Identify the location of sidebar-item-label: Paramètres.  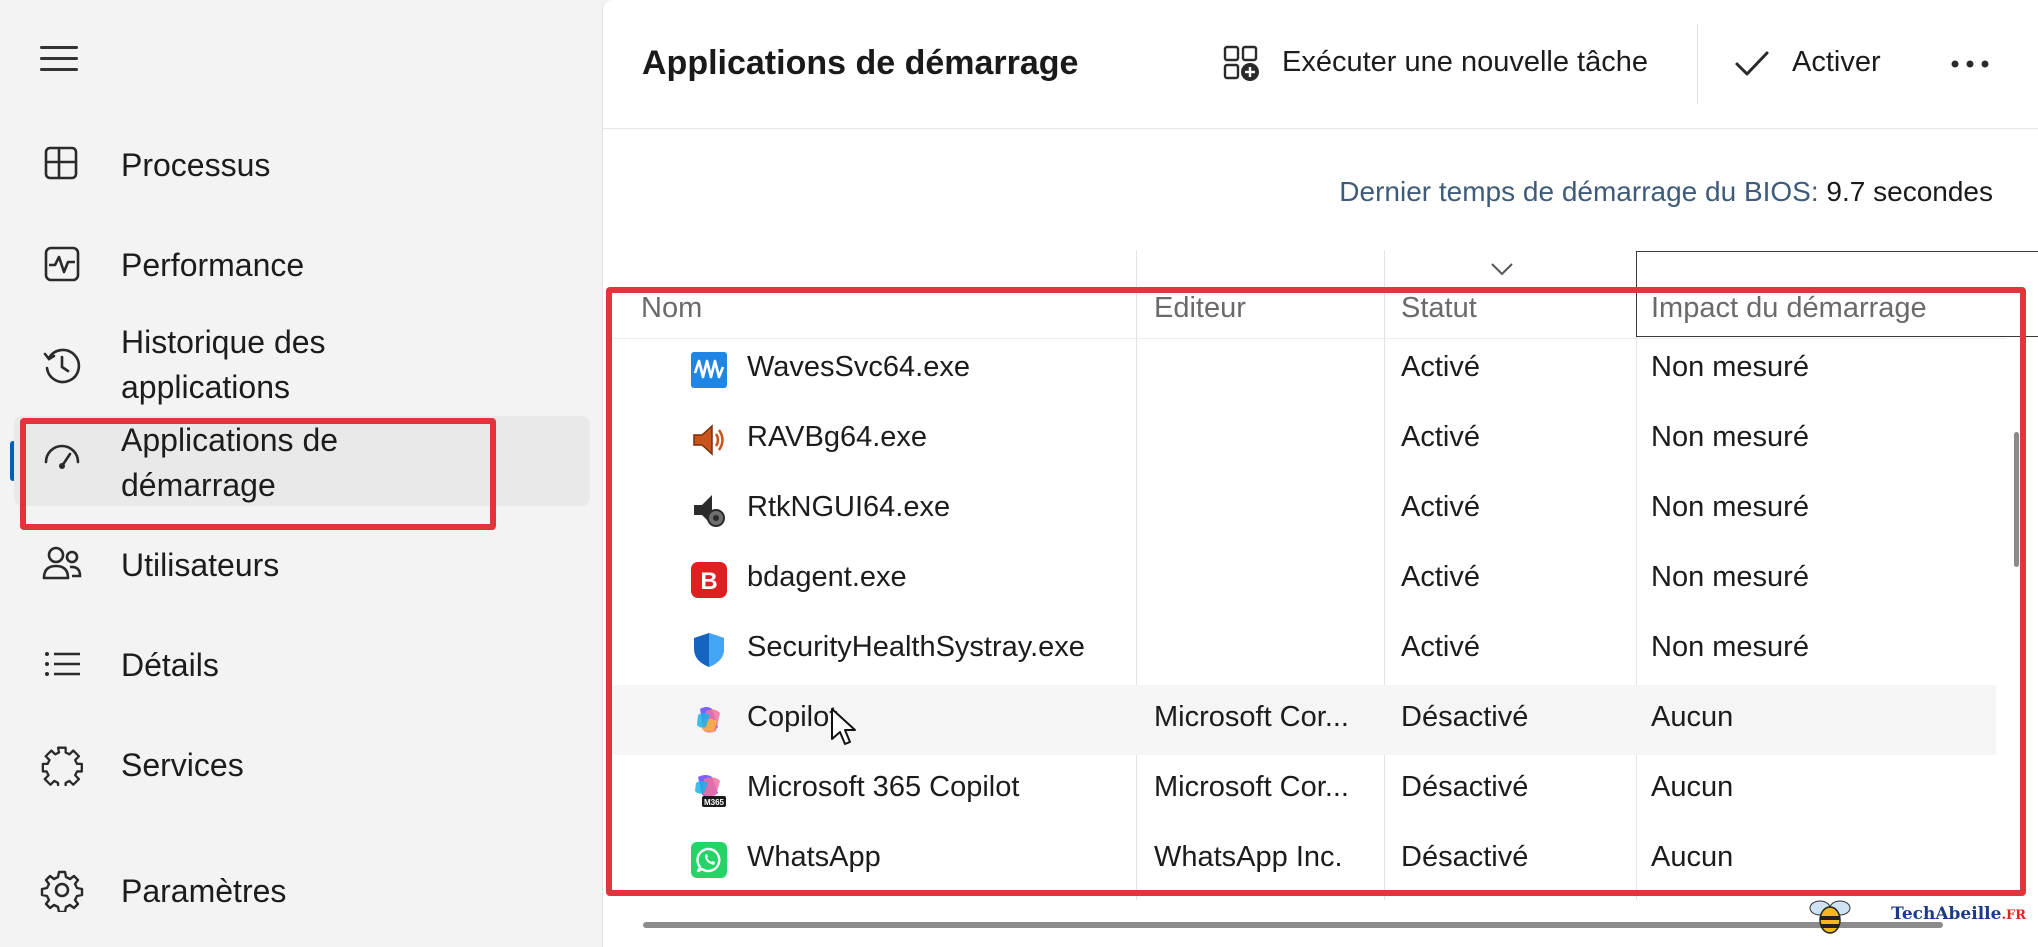
(204, 891).